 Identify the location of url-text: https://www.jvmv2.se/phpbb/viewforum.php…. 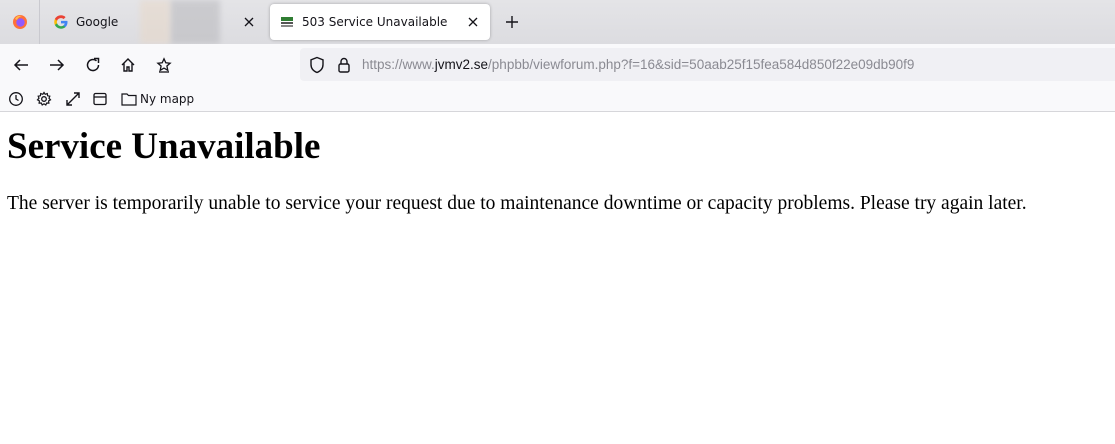
(638, 64).